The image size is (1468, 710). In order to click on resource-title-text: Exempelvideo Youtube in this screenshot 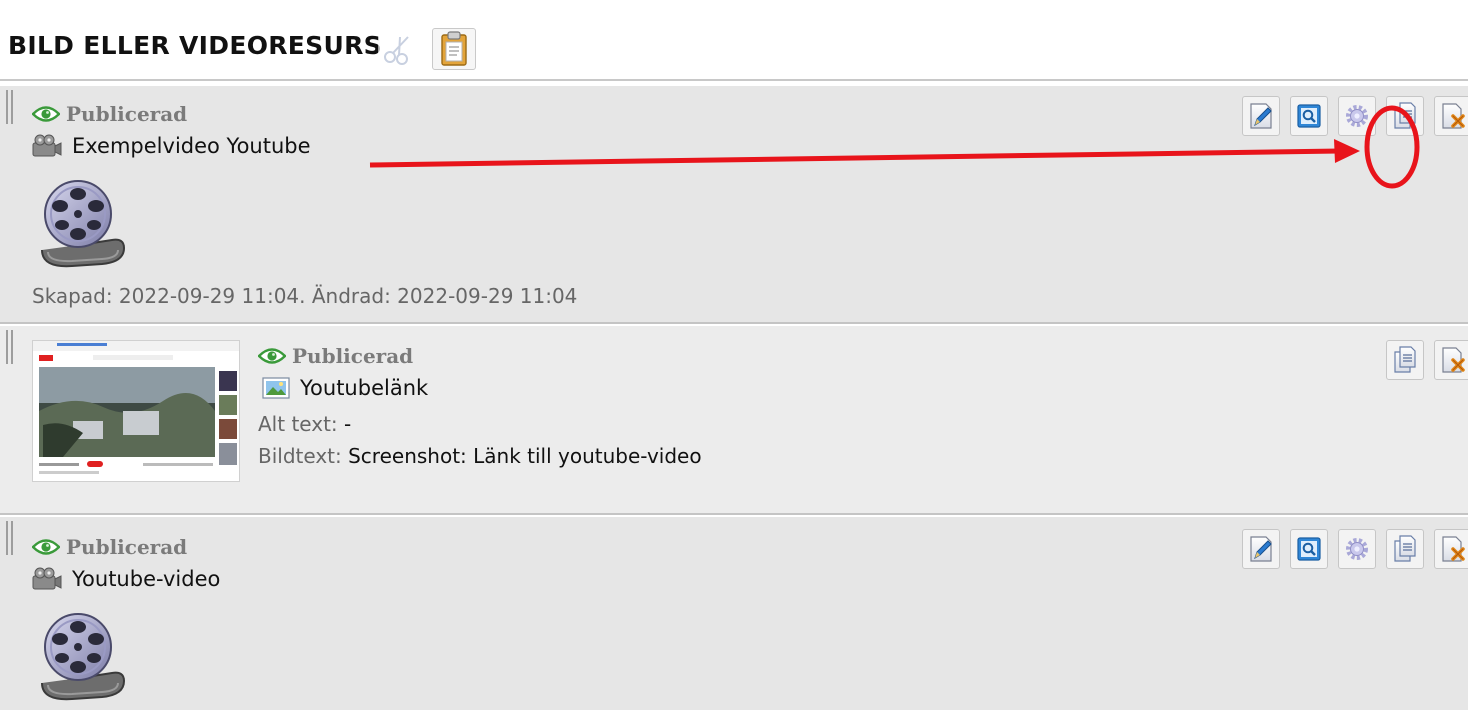, I will do `click(191, 146)`.